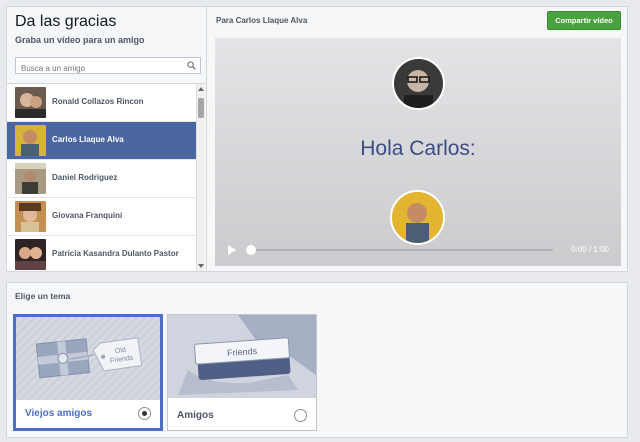 The image size is (640, 442). What do you see at coordinates (144, 413) in the screenshot?
I see `theme-radio-selected` at bounding box center [144, 413].